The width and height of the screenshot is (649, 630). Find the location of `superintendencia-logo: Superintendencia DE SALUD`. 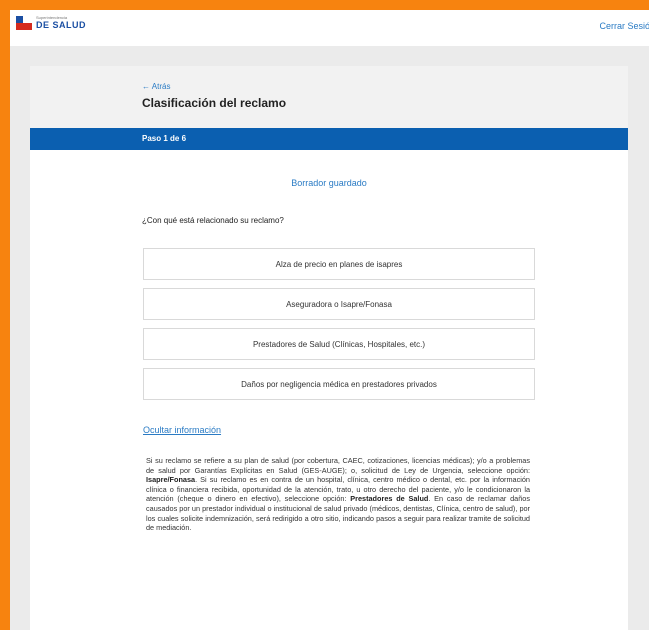

superintendencia-logo: Superintendencia DE SALUD is located at coordinates (51, 23).